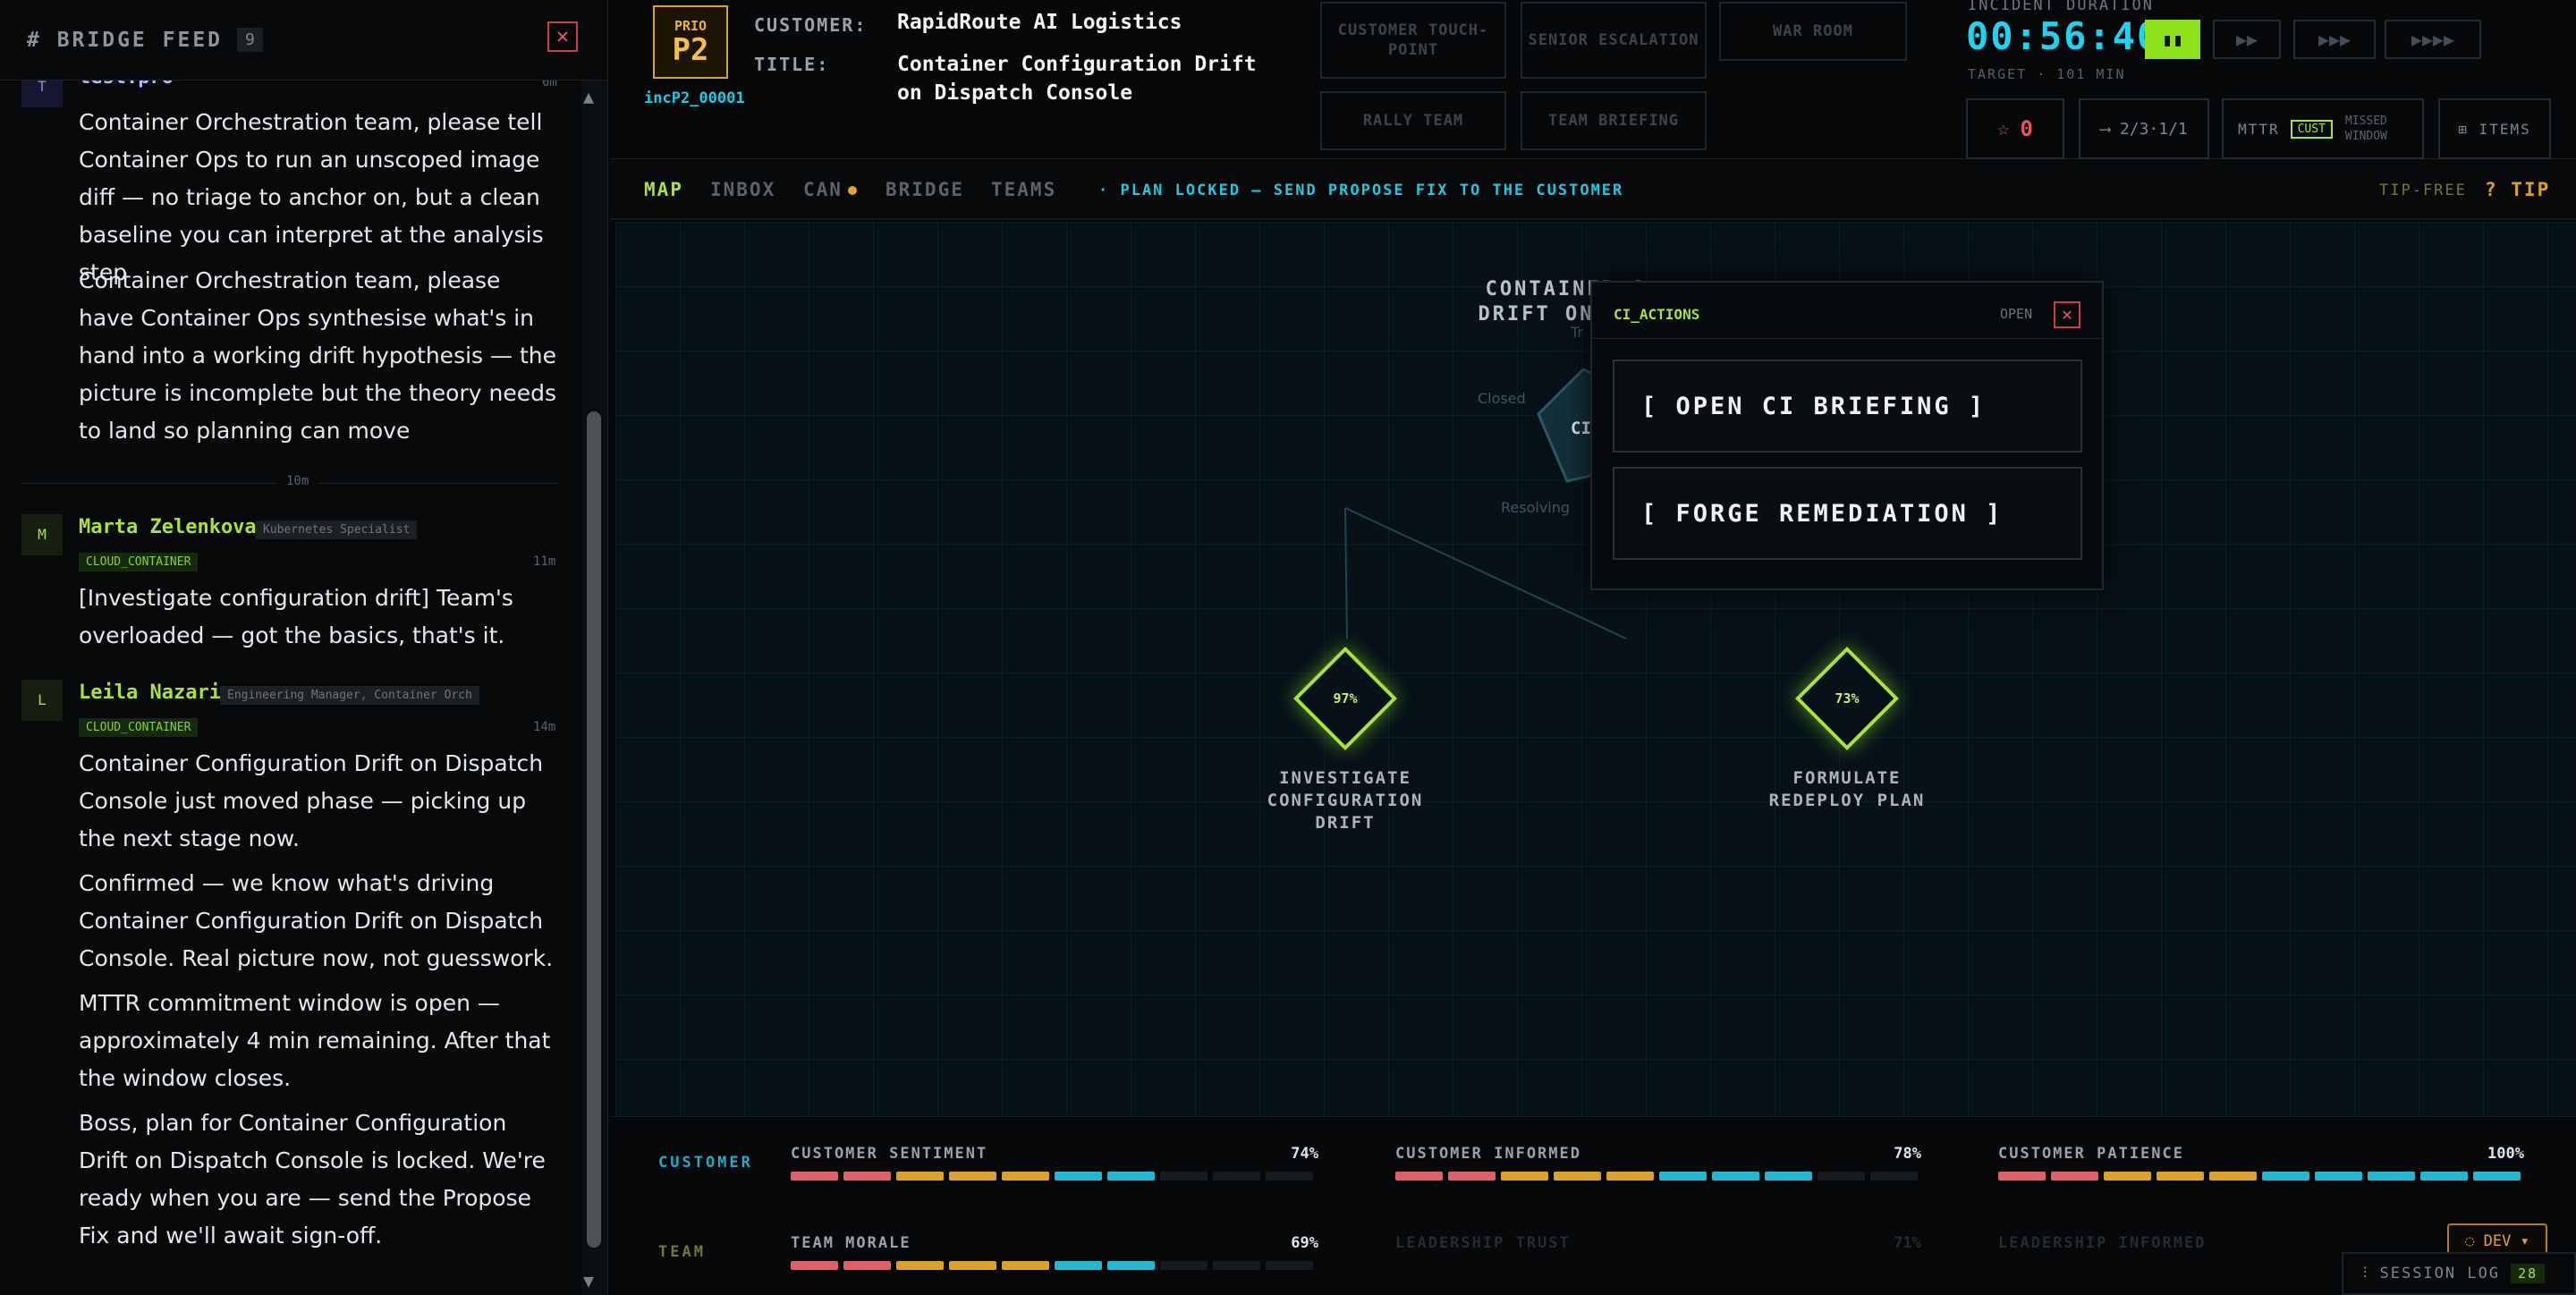  What do you see at coordinates (2311, 129) in the screenshot?
I see `cust-badge: CUST` at bounding box center [2311, 129].